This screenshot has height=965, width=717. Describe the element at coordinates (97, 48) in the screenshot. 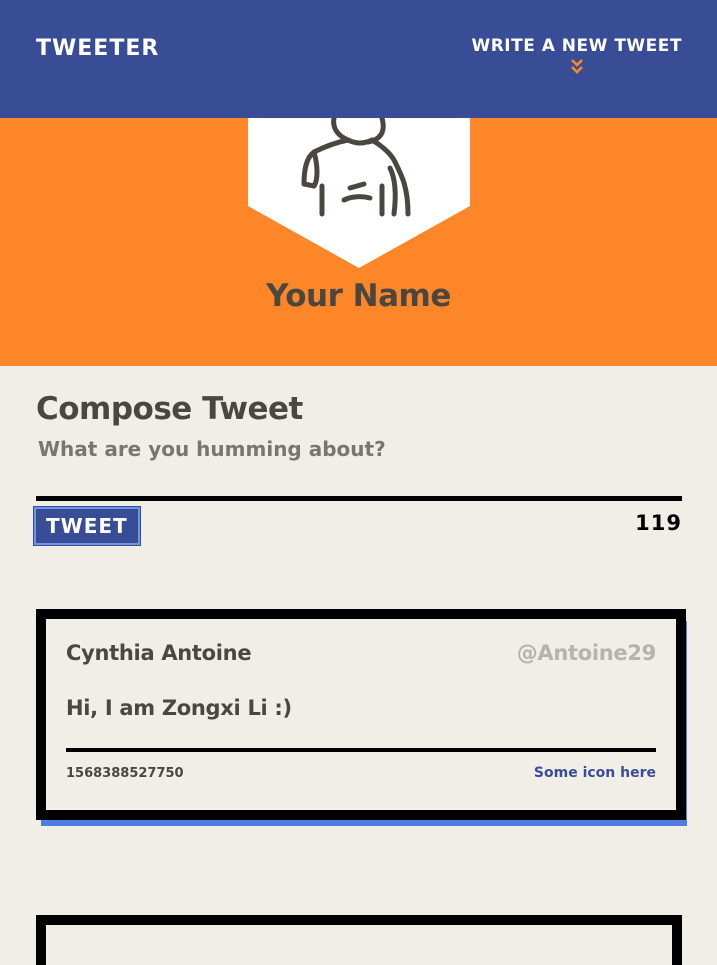

I see `brand-logo: TWEETER` at that location.